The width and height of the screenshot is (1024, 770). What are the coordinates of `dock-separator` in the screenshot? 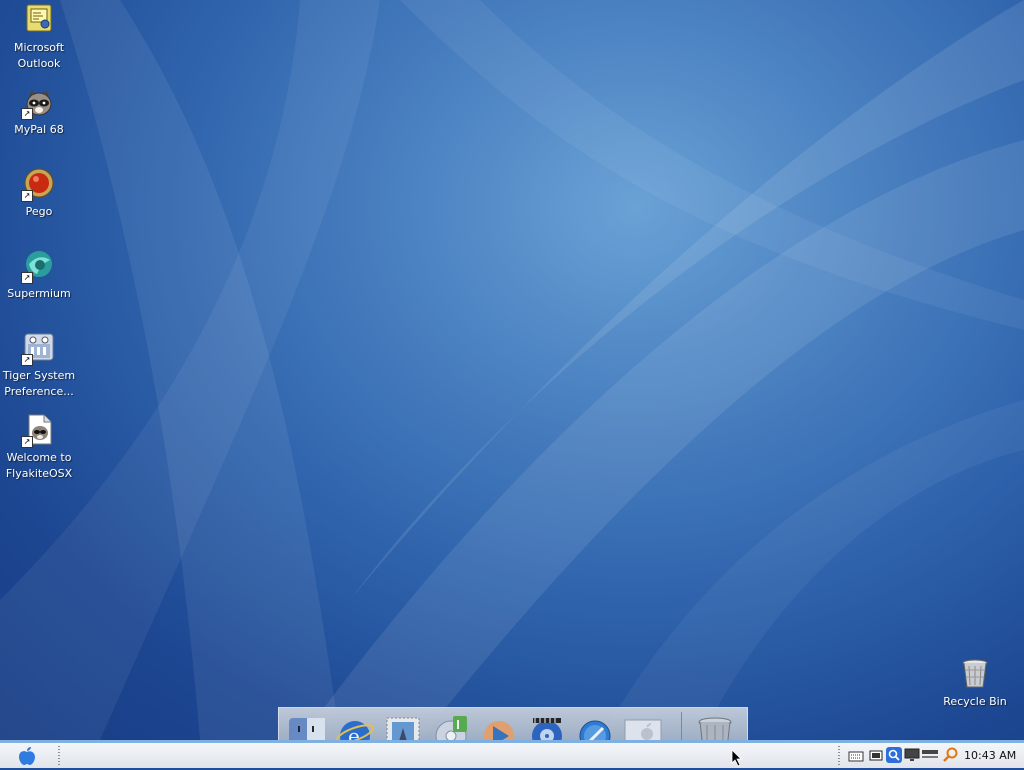 It's located at (681, 726).